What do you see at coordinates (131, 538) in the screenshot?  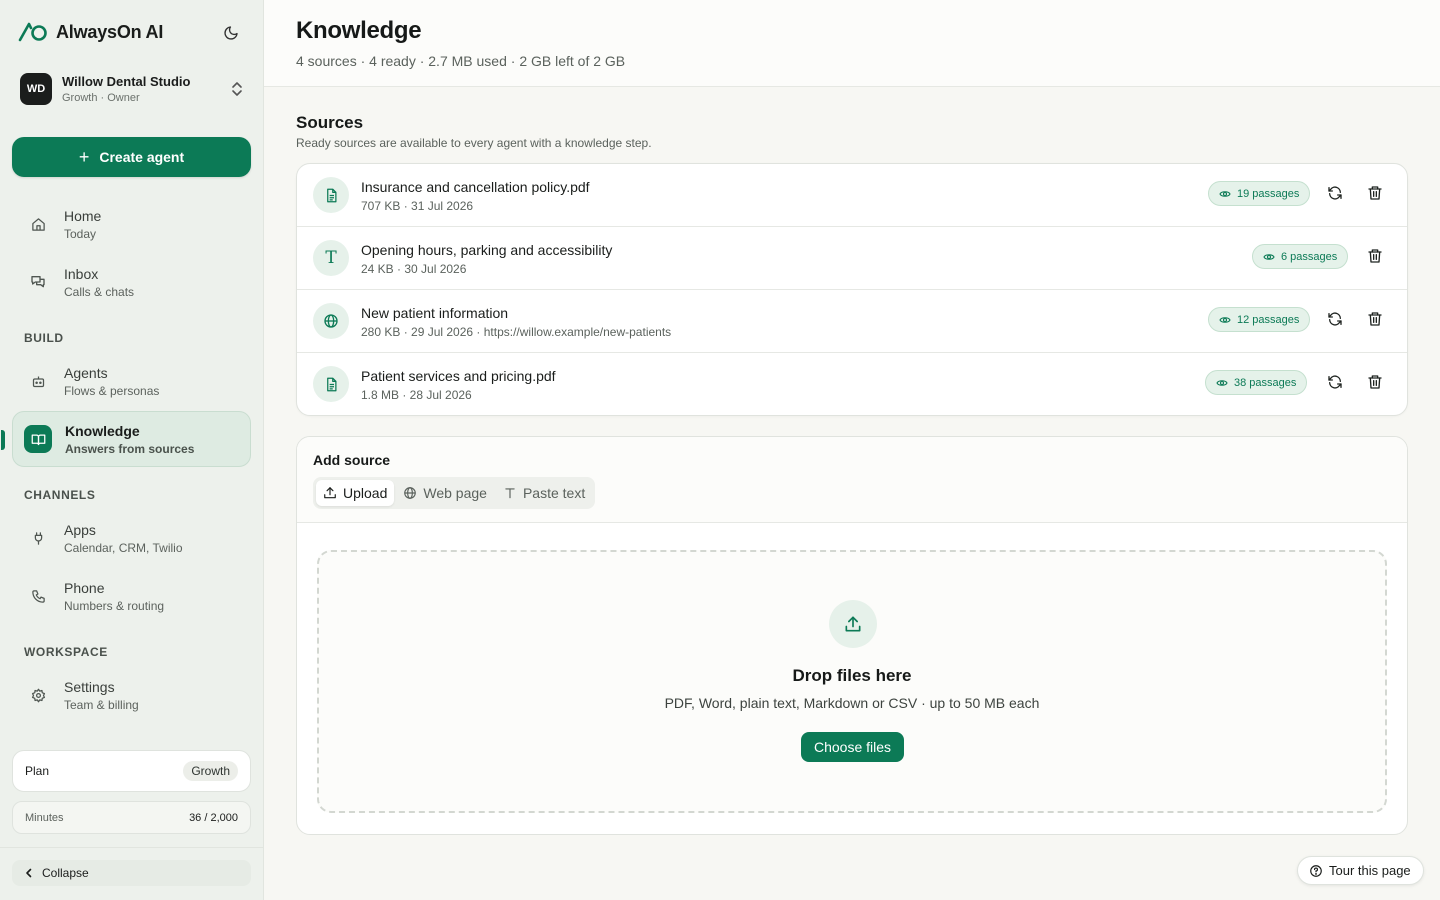 I see `nav-item-apps: Apps Calendar, CRM, Twilio` at bounding box center [131, 538].